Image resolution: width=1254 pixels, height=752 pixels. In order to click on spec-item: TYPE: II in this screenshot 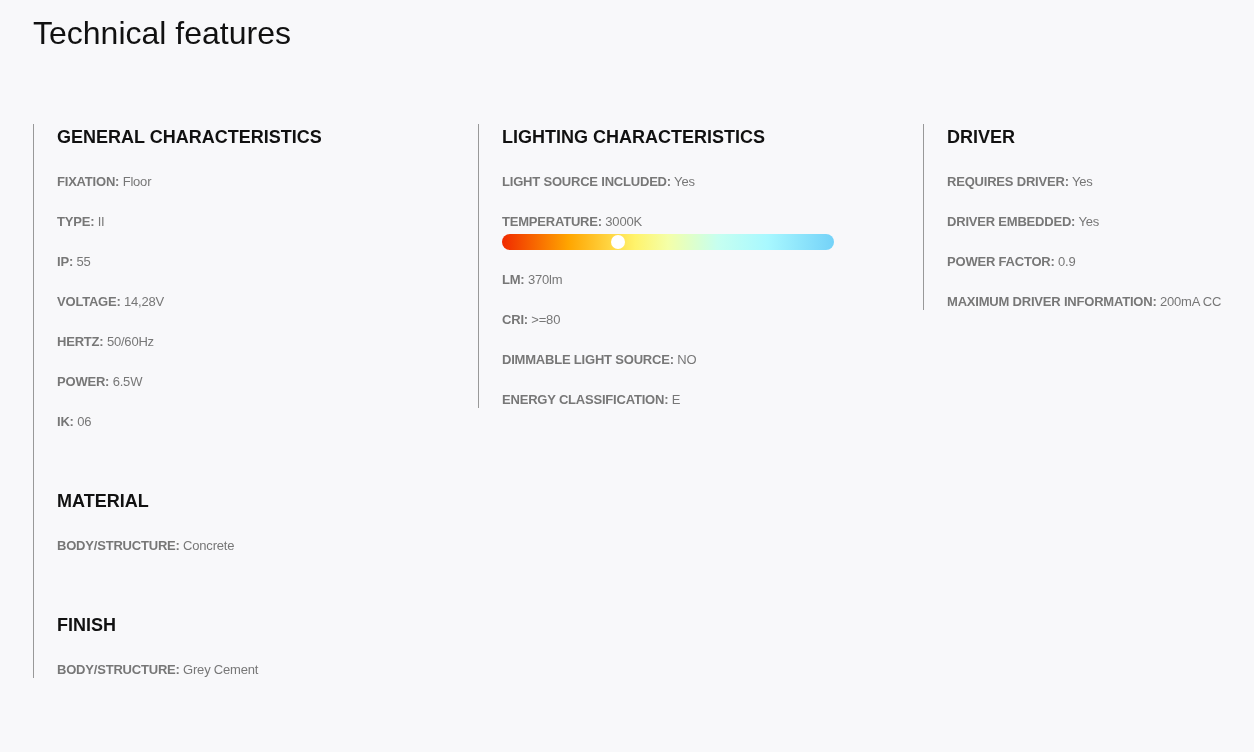, I will do `click(81, 222)`.